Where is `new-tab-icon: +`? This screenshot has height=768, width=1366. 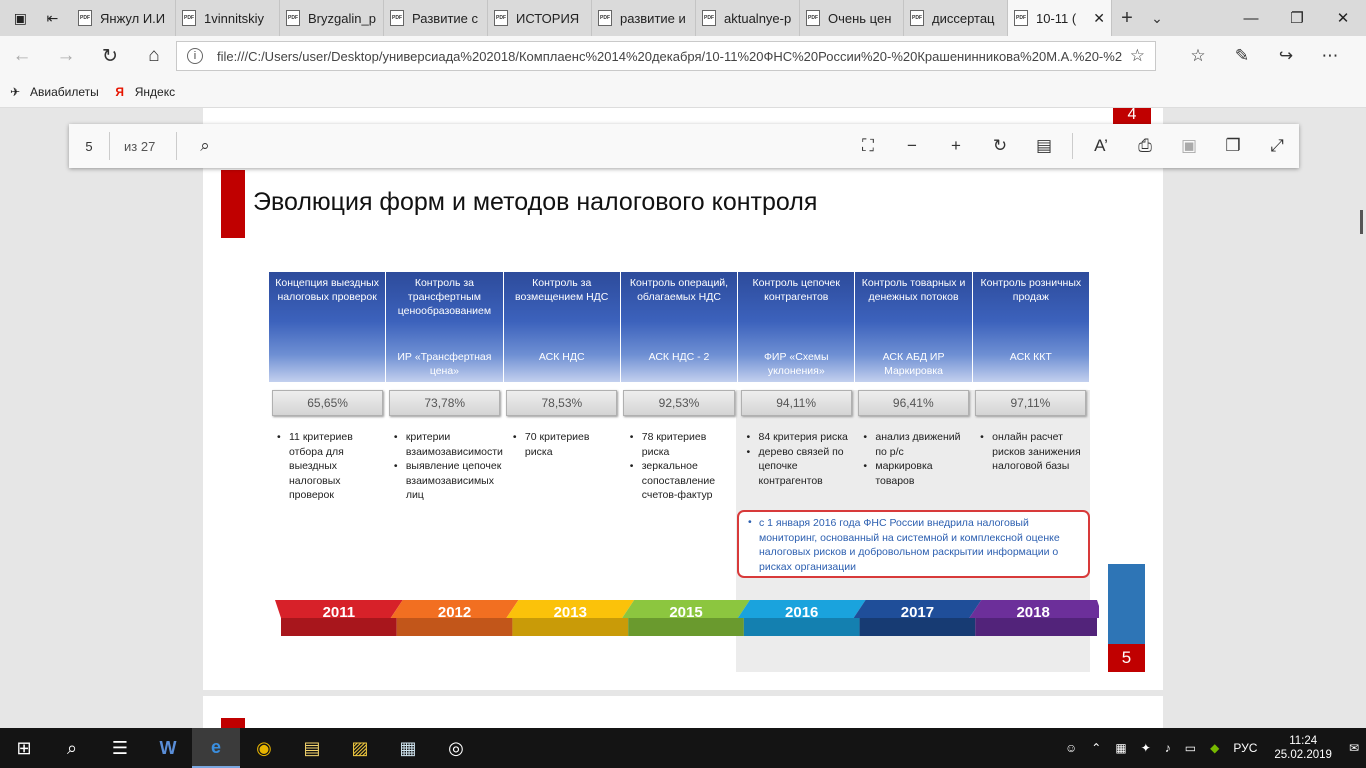 new-tab-icon: + is located at coordinates (1127, 18).